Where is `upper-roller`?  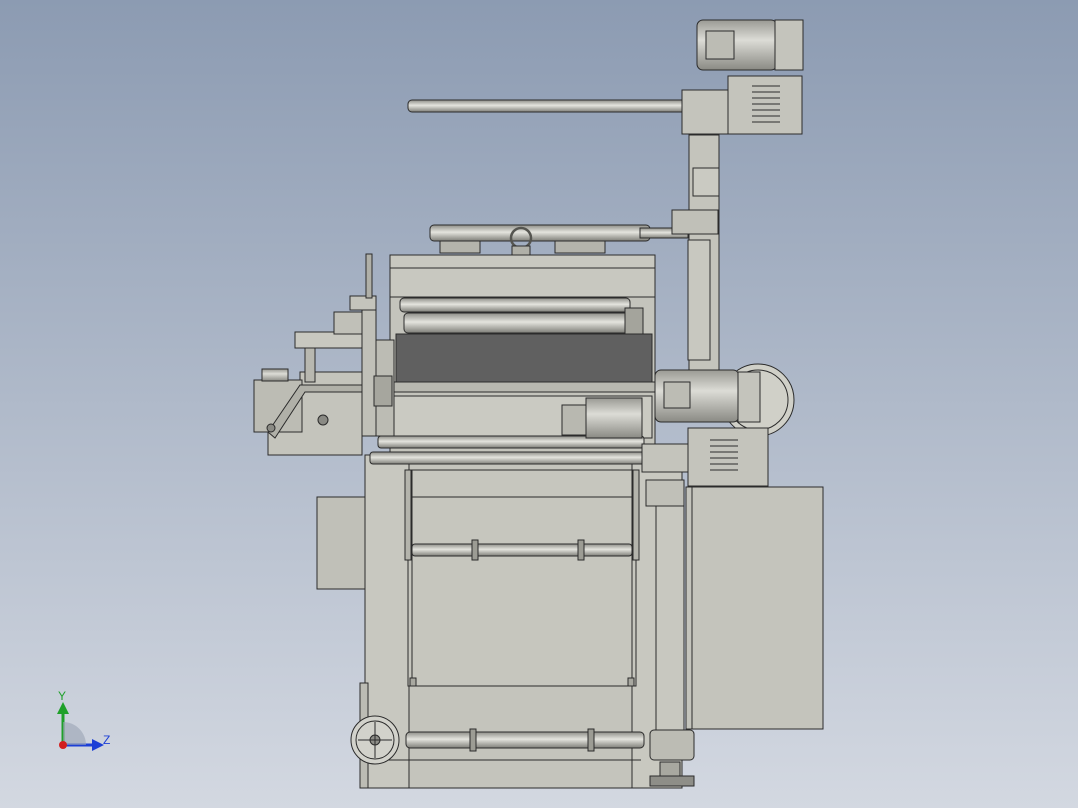 upper-roller is located at coordinates (515, 305).